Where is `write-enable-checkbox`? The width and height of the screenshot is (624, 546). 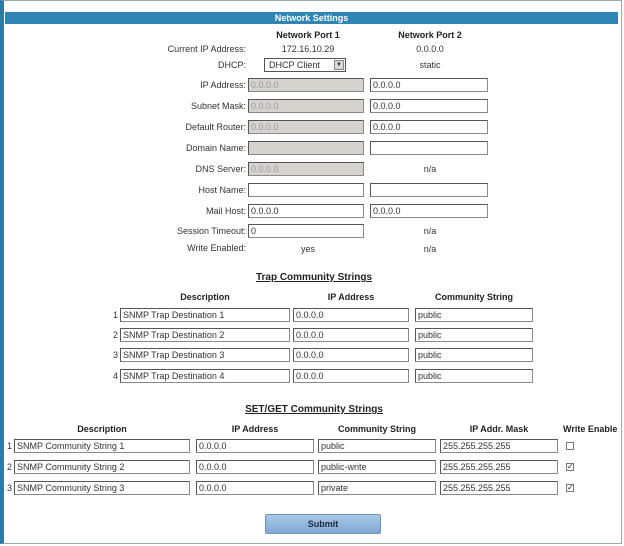
write-enable-checkbox is located at coordinates (570, 446).